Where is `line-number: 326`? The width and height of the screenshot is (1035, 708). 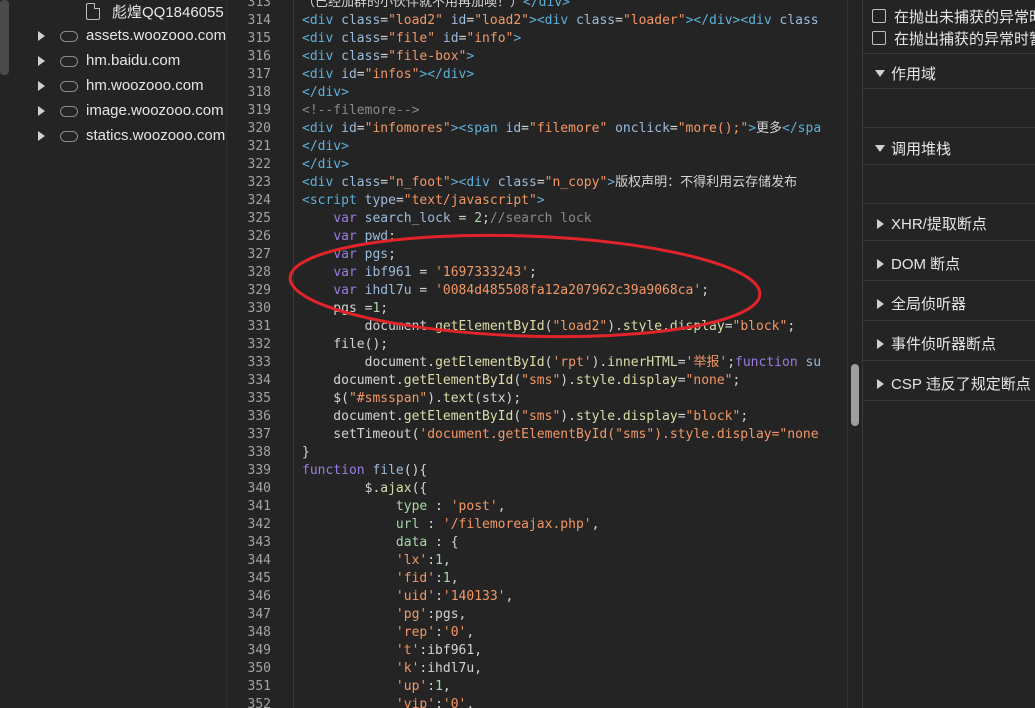
line-number: 326 is located at coordinates (259, 237).